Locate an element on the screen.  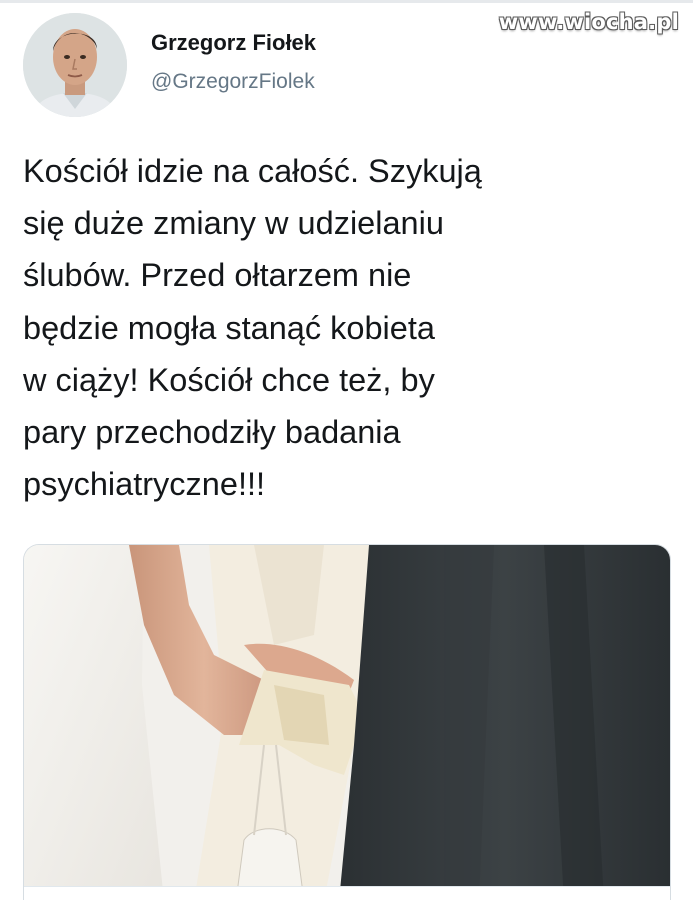
tweet-text-line: Kościół idzie na całość. Szykują is located at coordinates (252, 171).